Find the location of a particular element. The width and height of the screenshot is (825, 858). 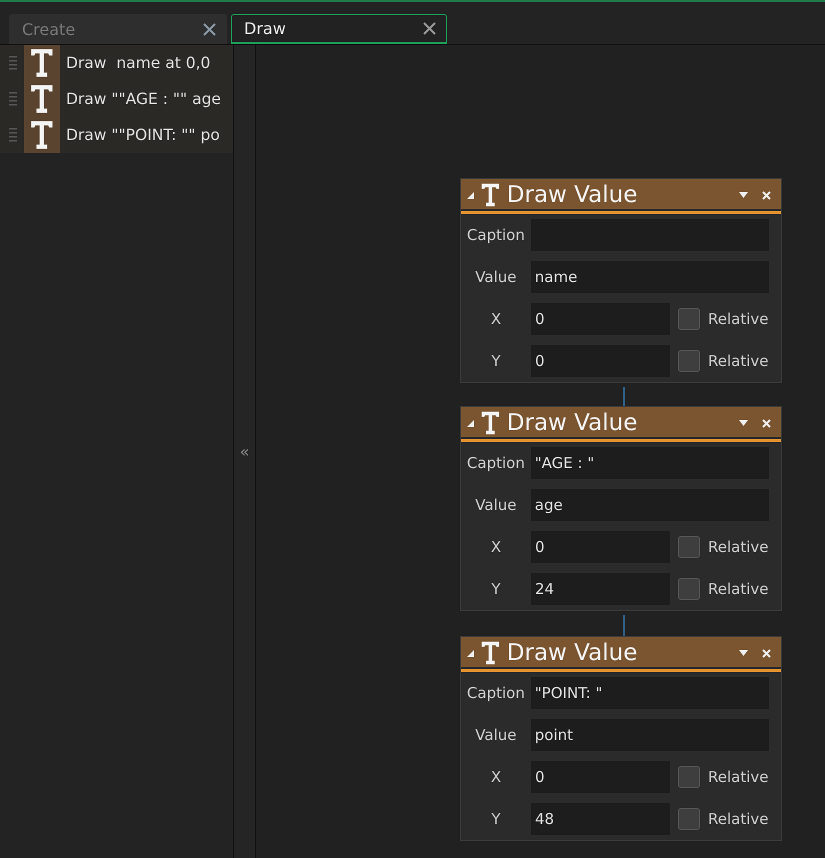

input-field: point is located at coordinates (649, 735).